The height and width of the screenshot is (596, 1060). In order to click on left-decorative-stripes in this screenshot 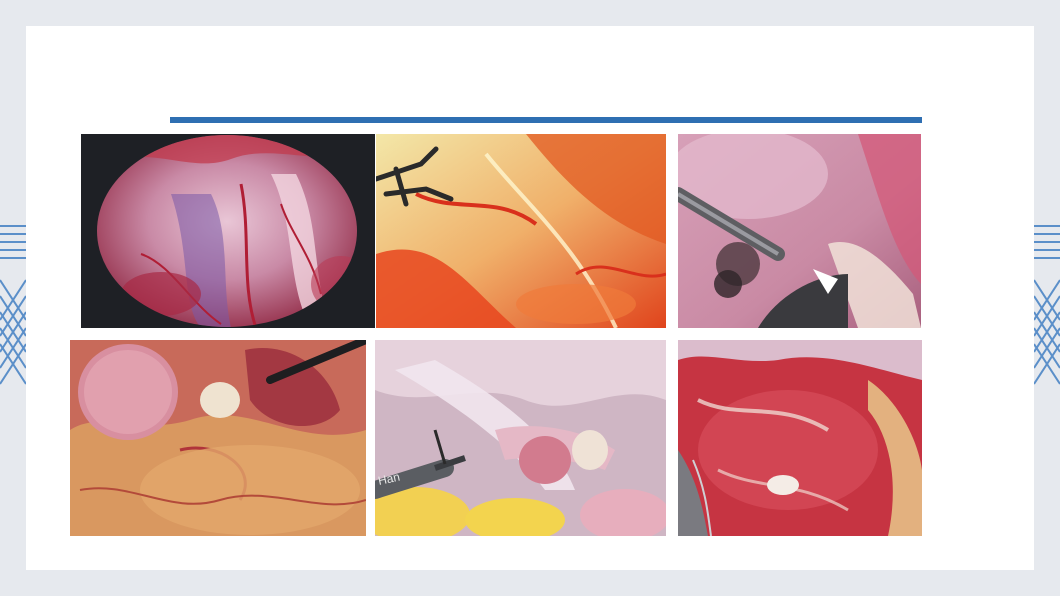, I will do `click(13, 305)`.